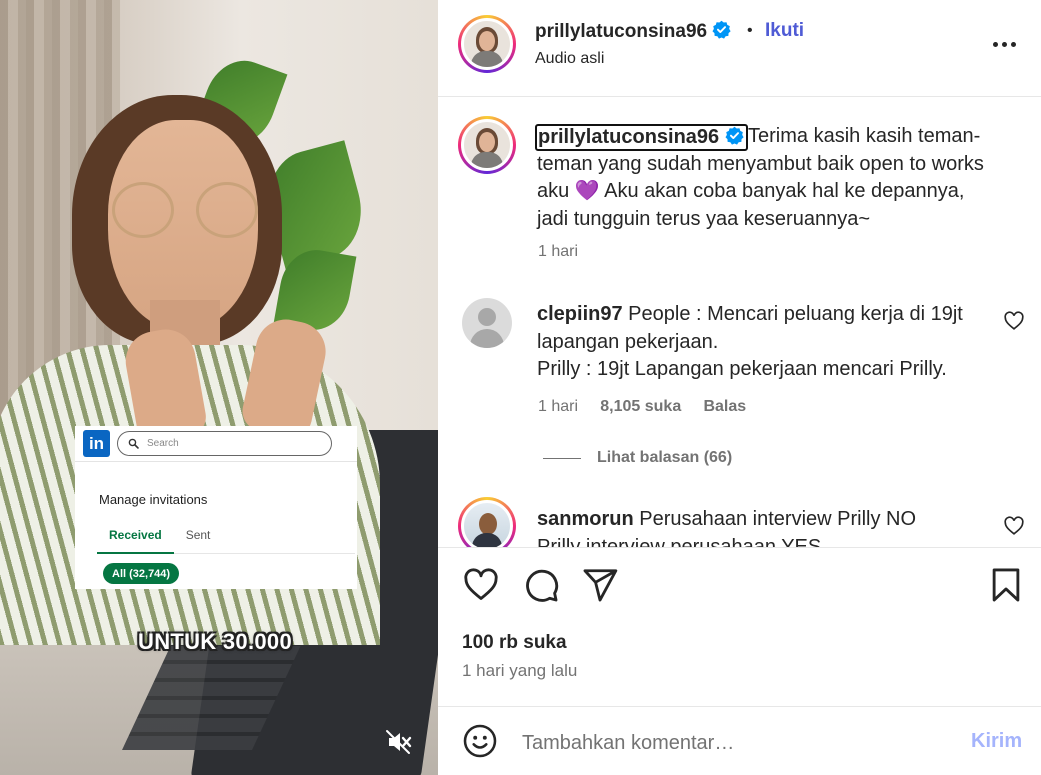 The width and height of the screenshot is (1041, 775). Describe the element at coordinates (227, 210) in the screenshot. I see `glasses-right` at that location.